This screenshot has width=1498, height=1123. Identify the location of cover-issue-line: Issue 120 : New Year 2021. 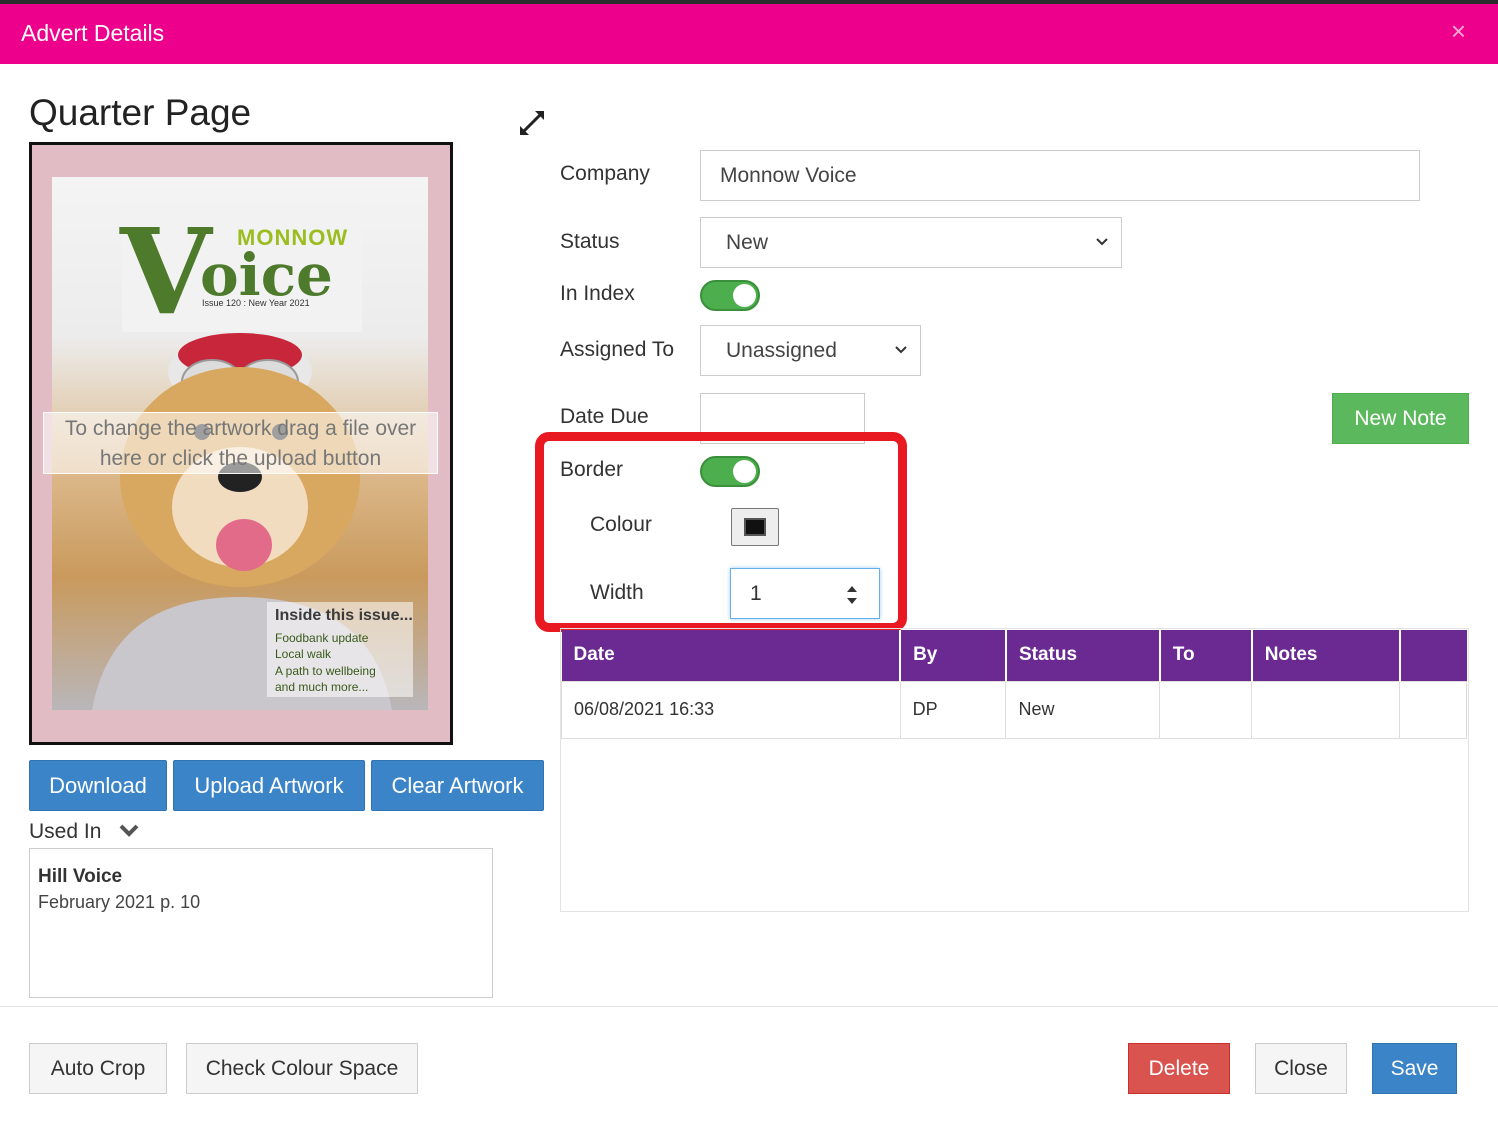
(256, 303).